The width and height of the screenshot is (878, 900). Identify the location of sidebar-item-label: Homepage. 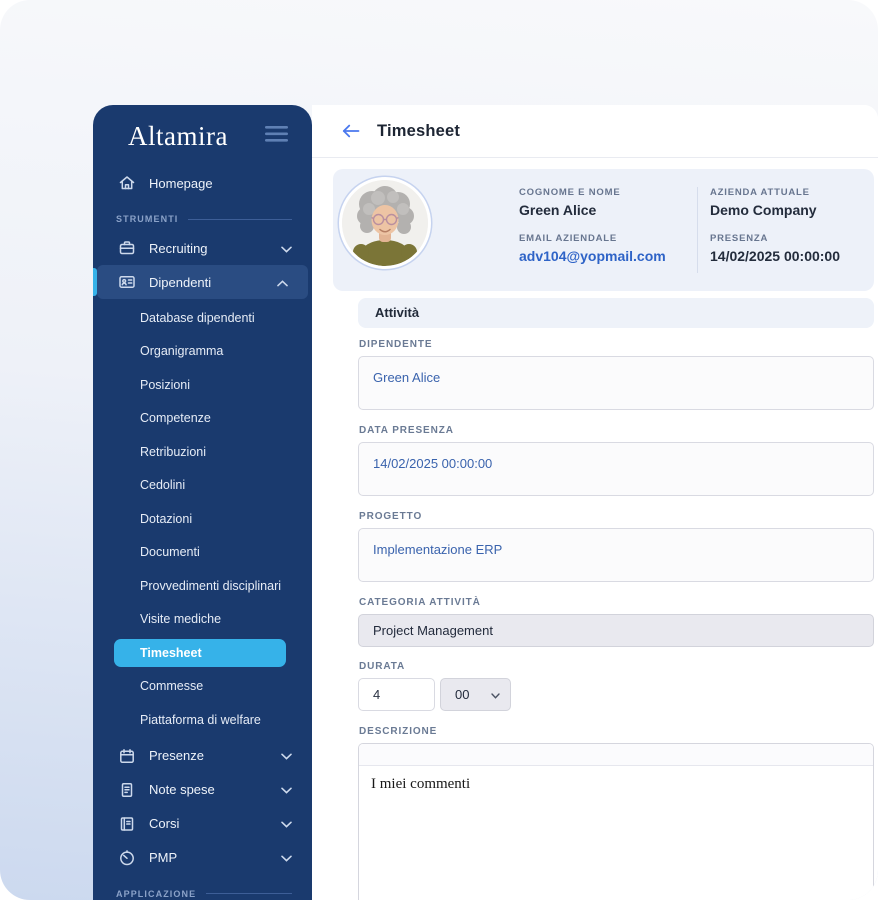
(181, 183).